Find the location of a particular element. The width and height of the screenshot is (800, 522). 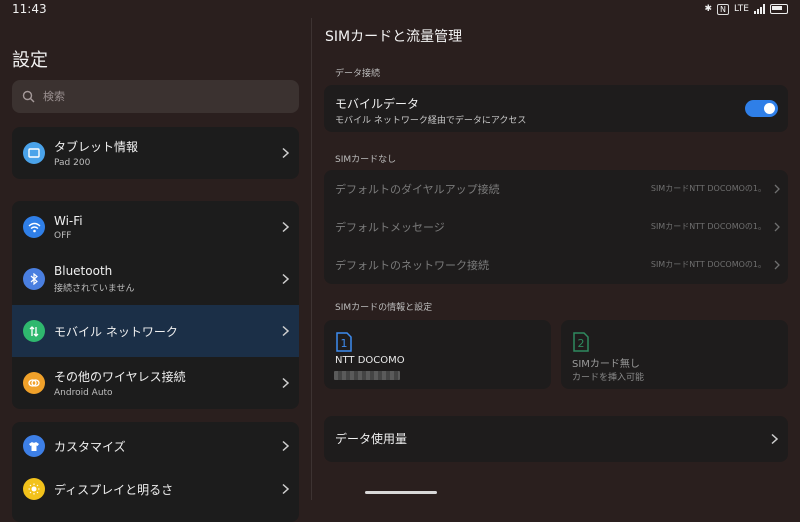

sidebar-item-tablet-info: タブレット情報 Pad 200 is located at coordinates (155, 153).